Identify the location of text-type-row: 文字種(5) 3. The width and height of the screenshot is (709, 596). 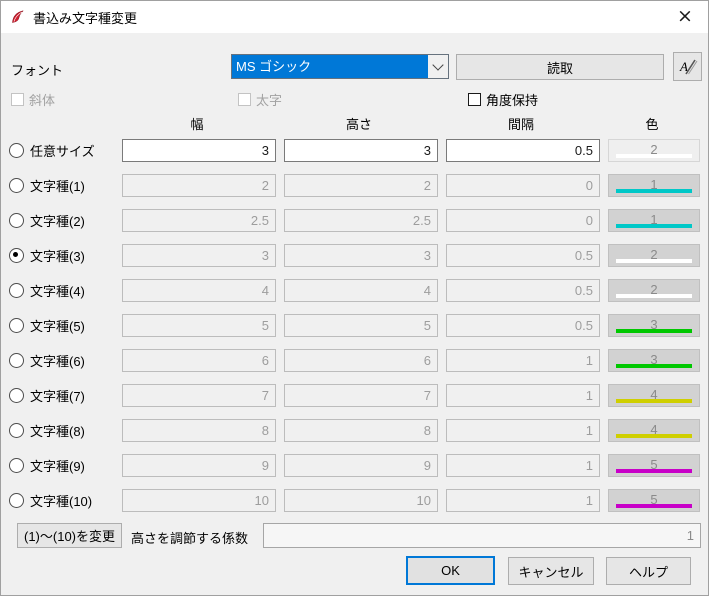
(354, 325).